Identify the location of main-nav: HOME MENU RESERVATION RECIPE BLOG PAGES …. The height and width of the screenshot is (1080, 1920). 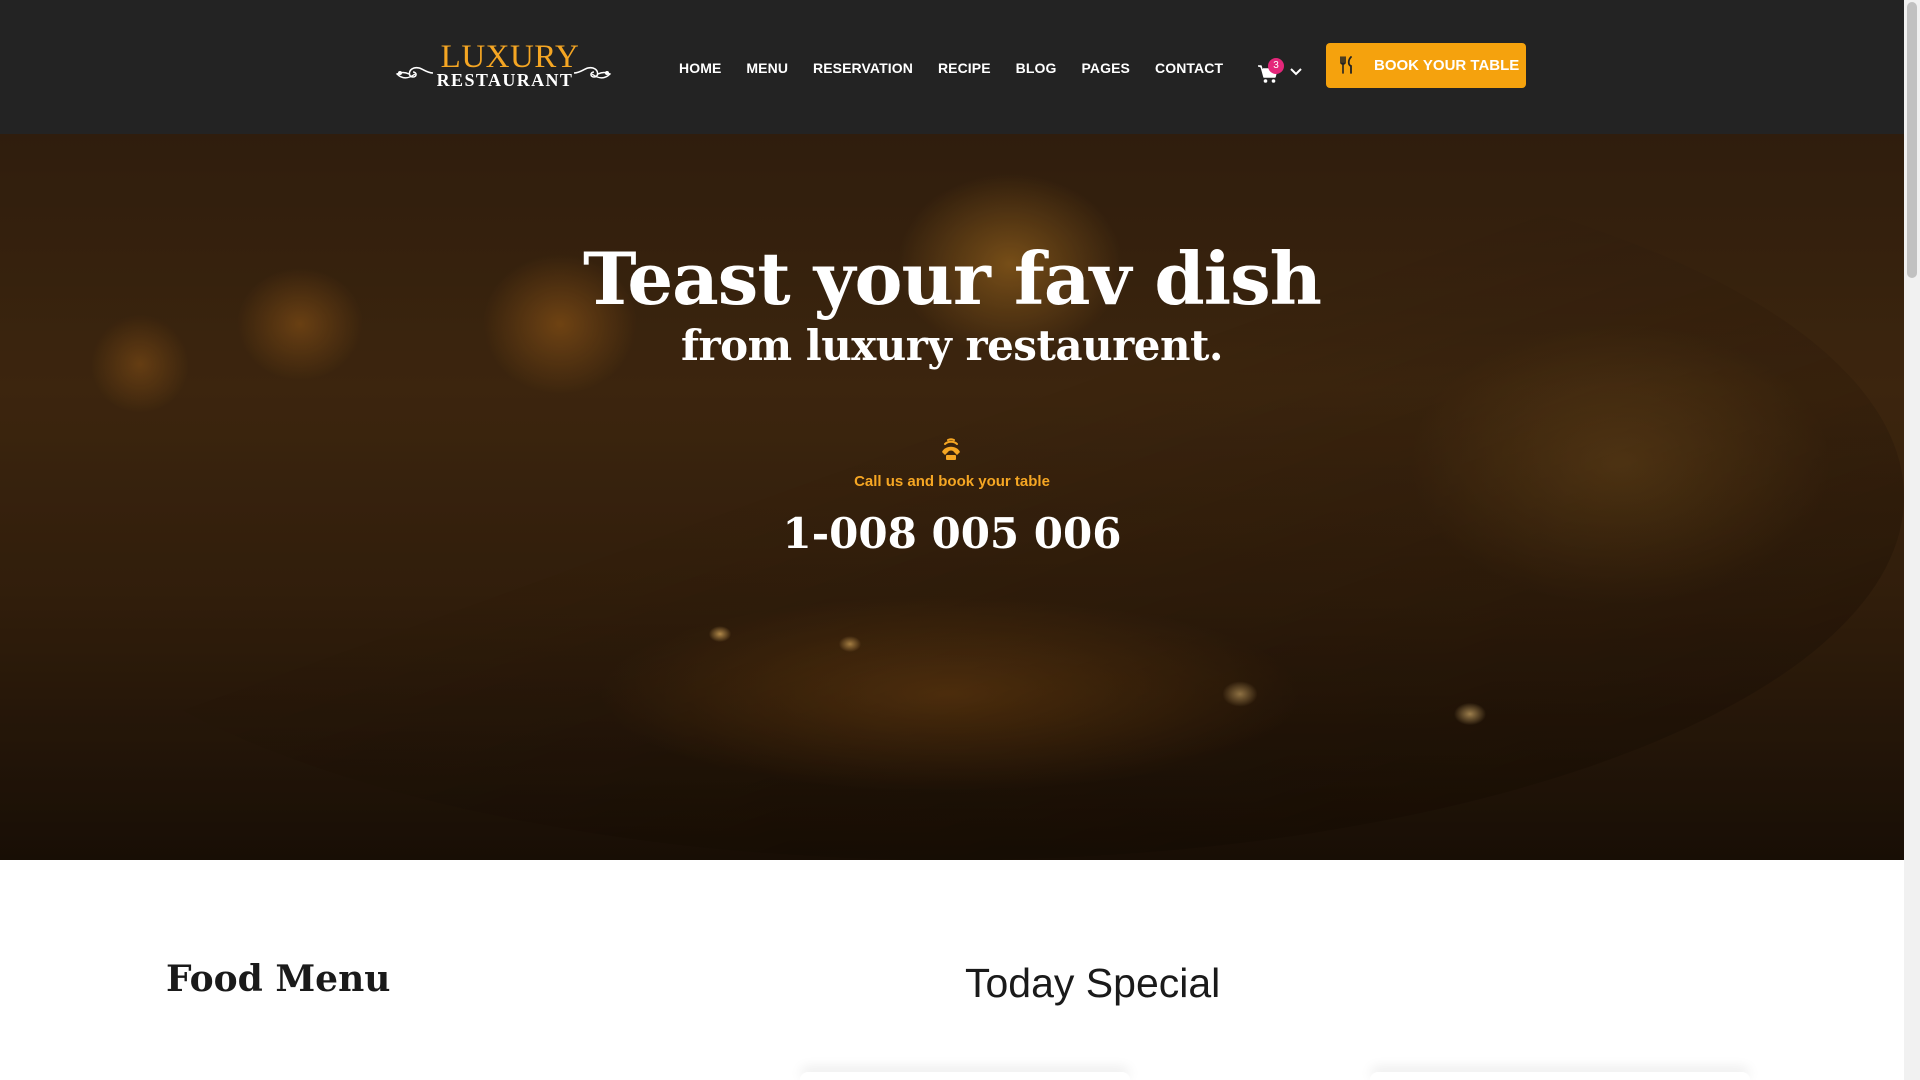
(963, 68).